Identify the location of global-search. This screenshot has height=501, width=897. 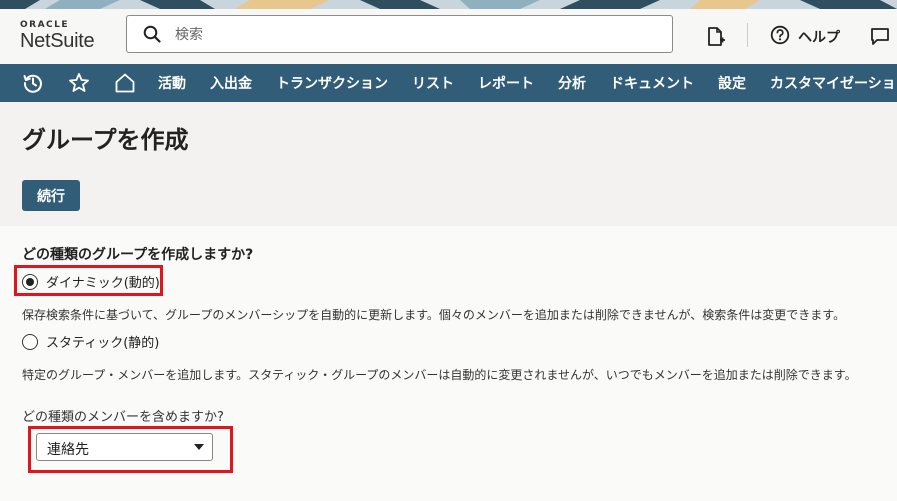
(399, 34).